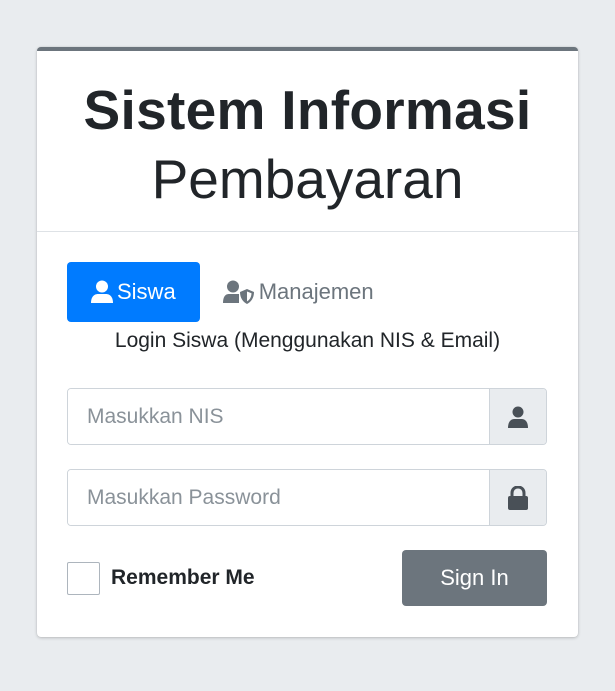  Describe the element at coordinates (307, 110) in the screenshot. I see `app-title: Sistem Informasi` at that location.